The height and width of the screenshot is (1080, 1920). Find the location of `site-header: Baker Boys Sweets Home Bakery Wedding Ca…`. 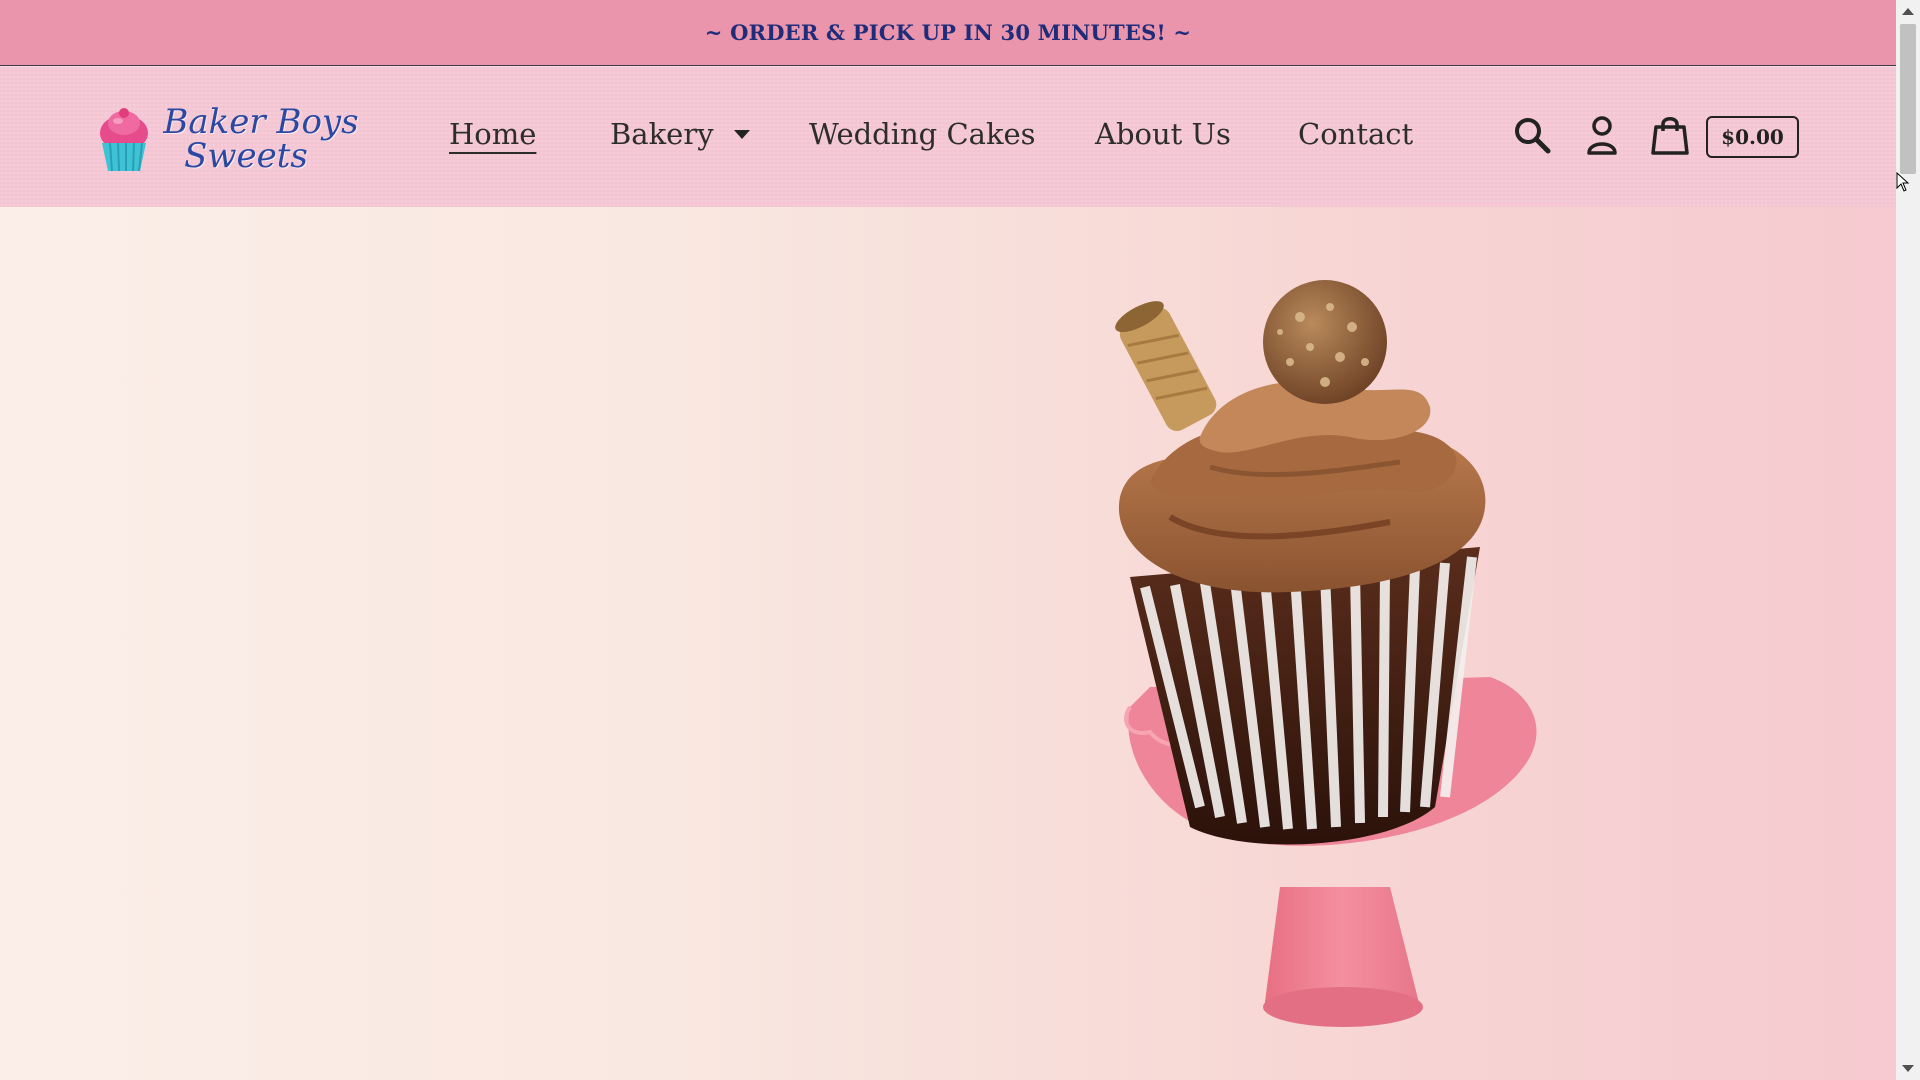

site-header: Baker Boys Sweets Home Bakery Wedding Ca… is located at coordinates (948, 137).